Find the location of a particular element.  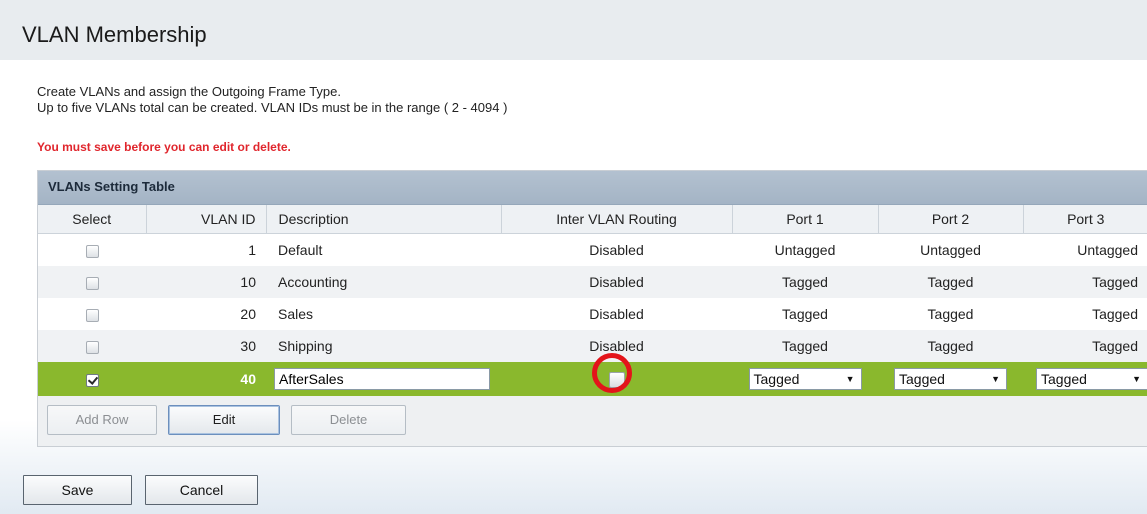

vlan-id-cell: 1 is located at coordinates (206, 249).